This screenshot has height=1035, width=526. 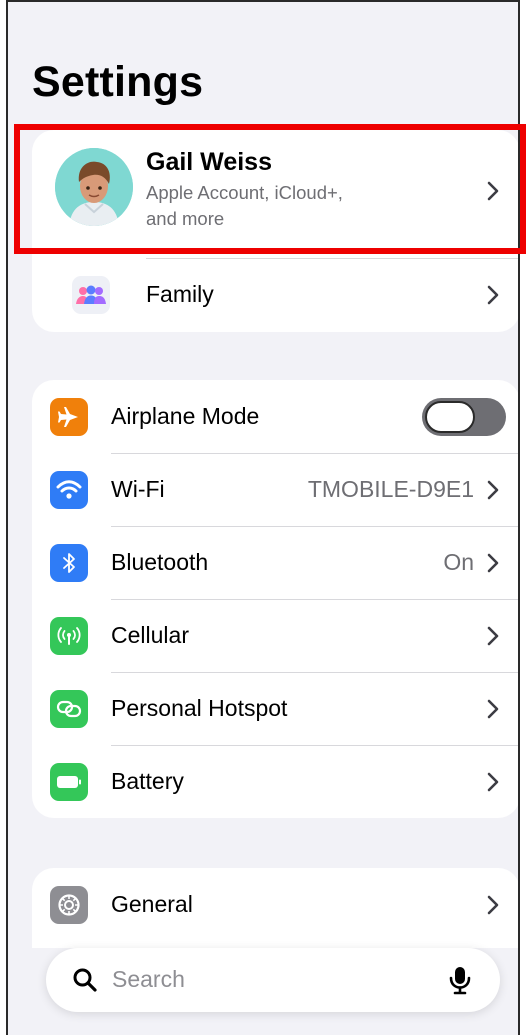 What do you see at coordinates (150, 635) in the screenshot?
I see `cellular-label: Cellular` at bounding box center [150, 635].